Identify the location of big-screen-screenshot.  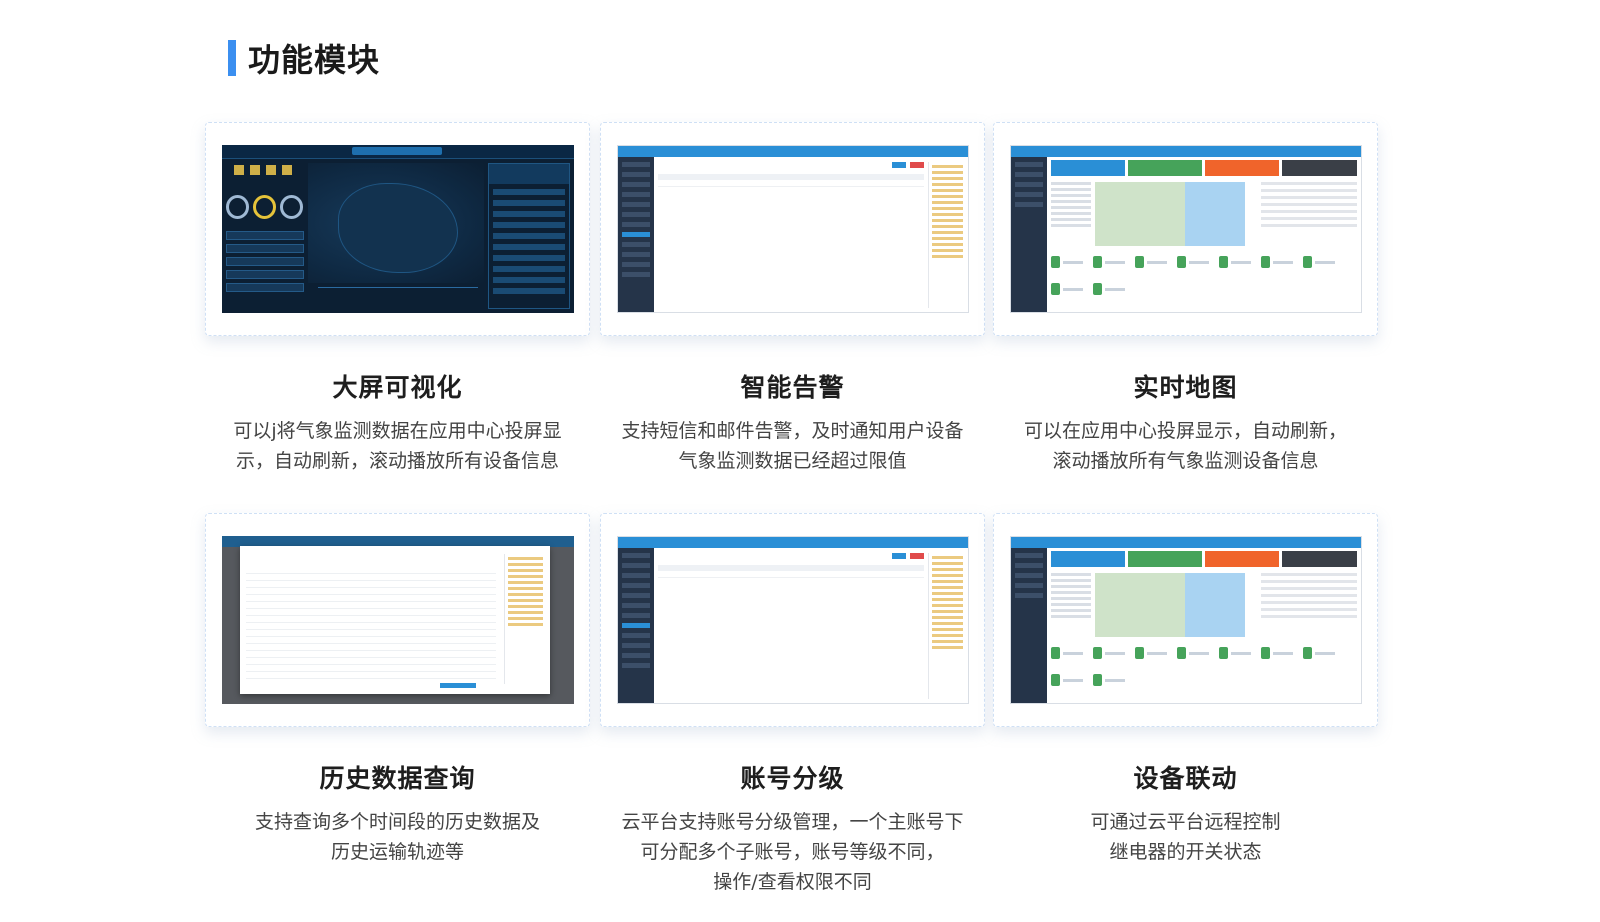
(397, 229).